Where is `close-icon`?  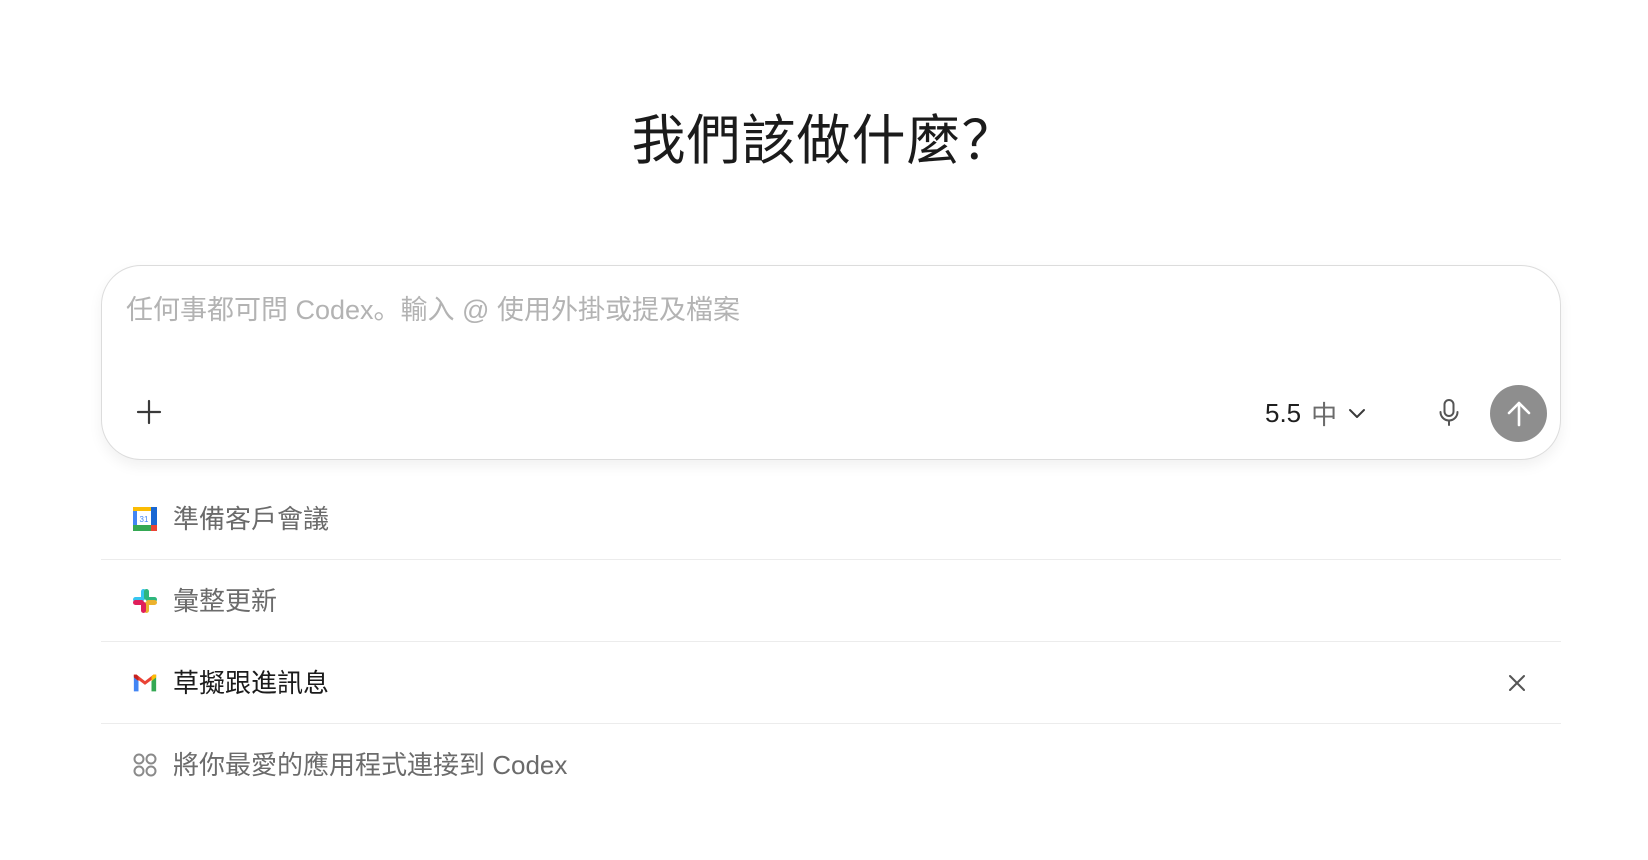
close-icon is located at coordinates (1517, 683).